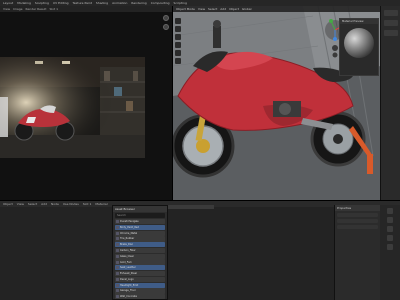 This screenshot has width=400, height=300. Describe the element at coordinates (82, 3) in the screenshot. I see `workspace-tab: Texture Paint` at that location.